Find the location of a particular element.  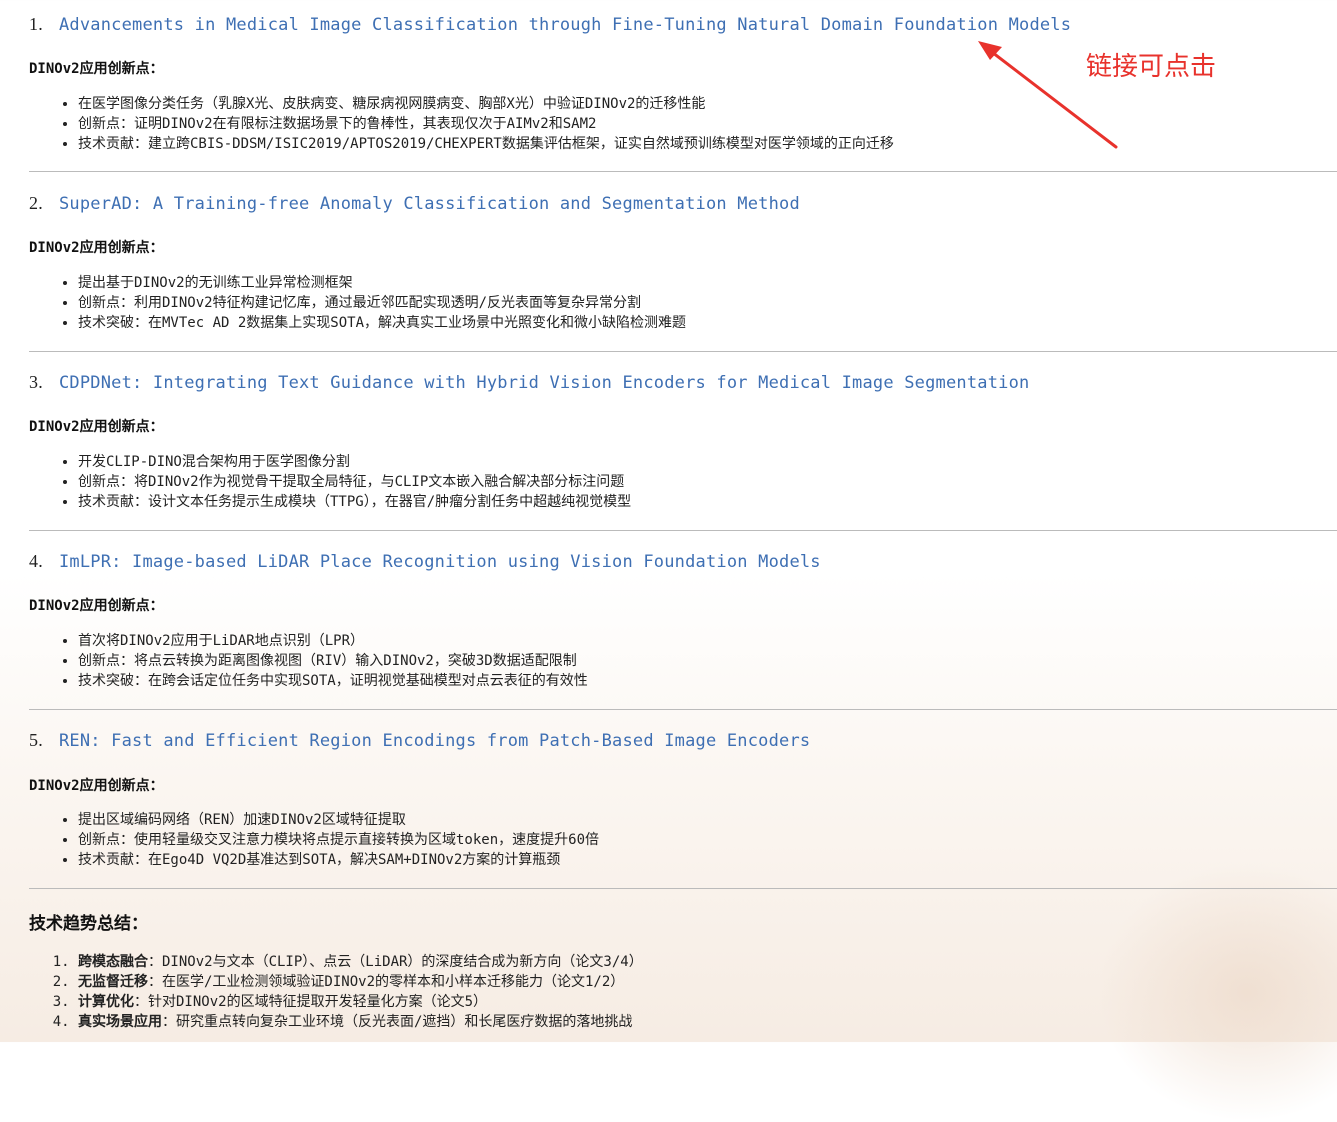

list-item: 提出区域编码网络（REN）加速DINOv2区域特征提取 is located at coordinates (338, 820).